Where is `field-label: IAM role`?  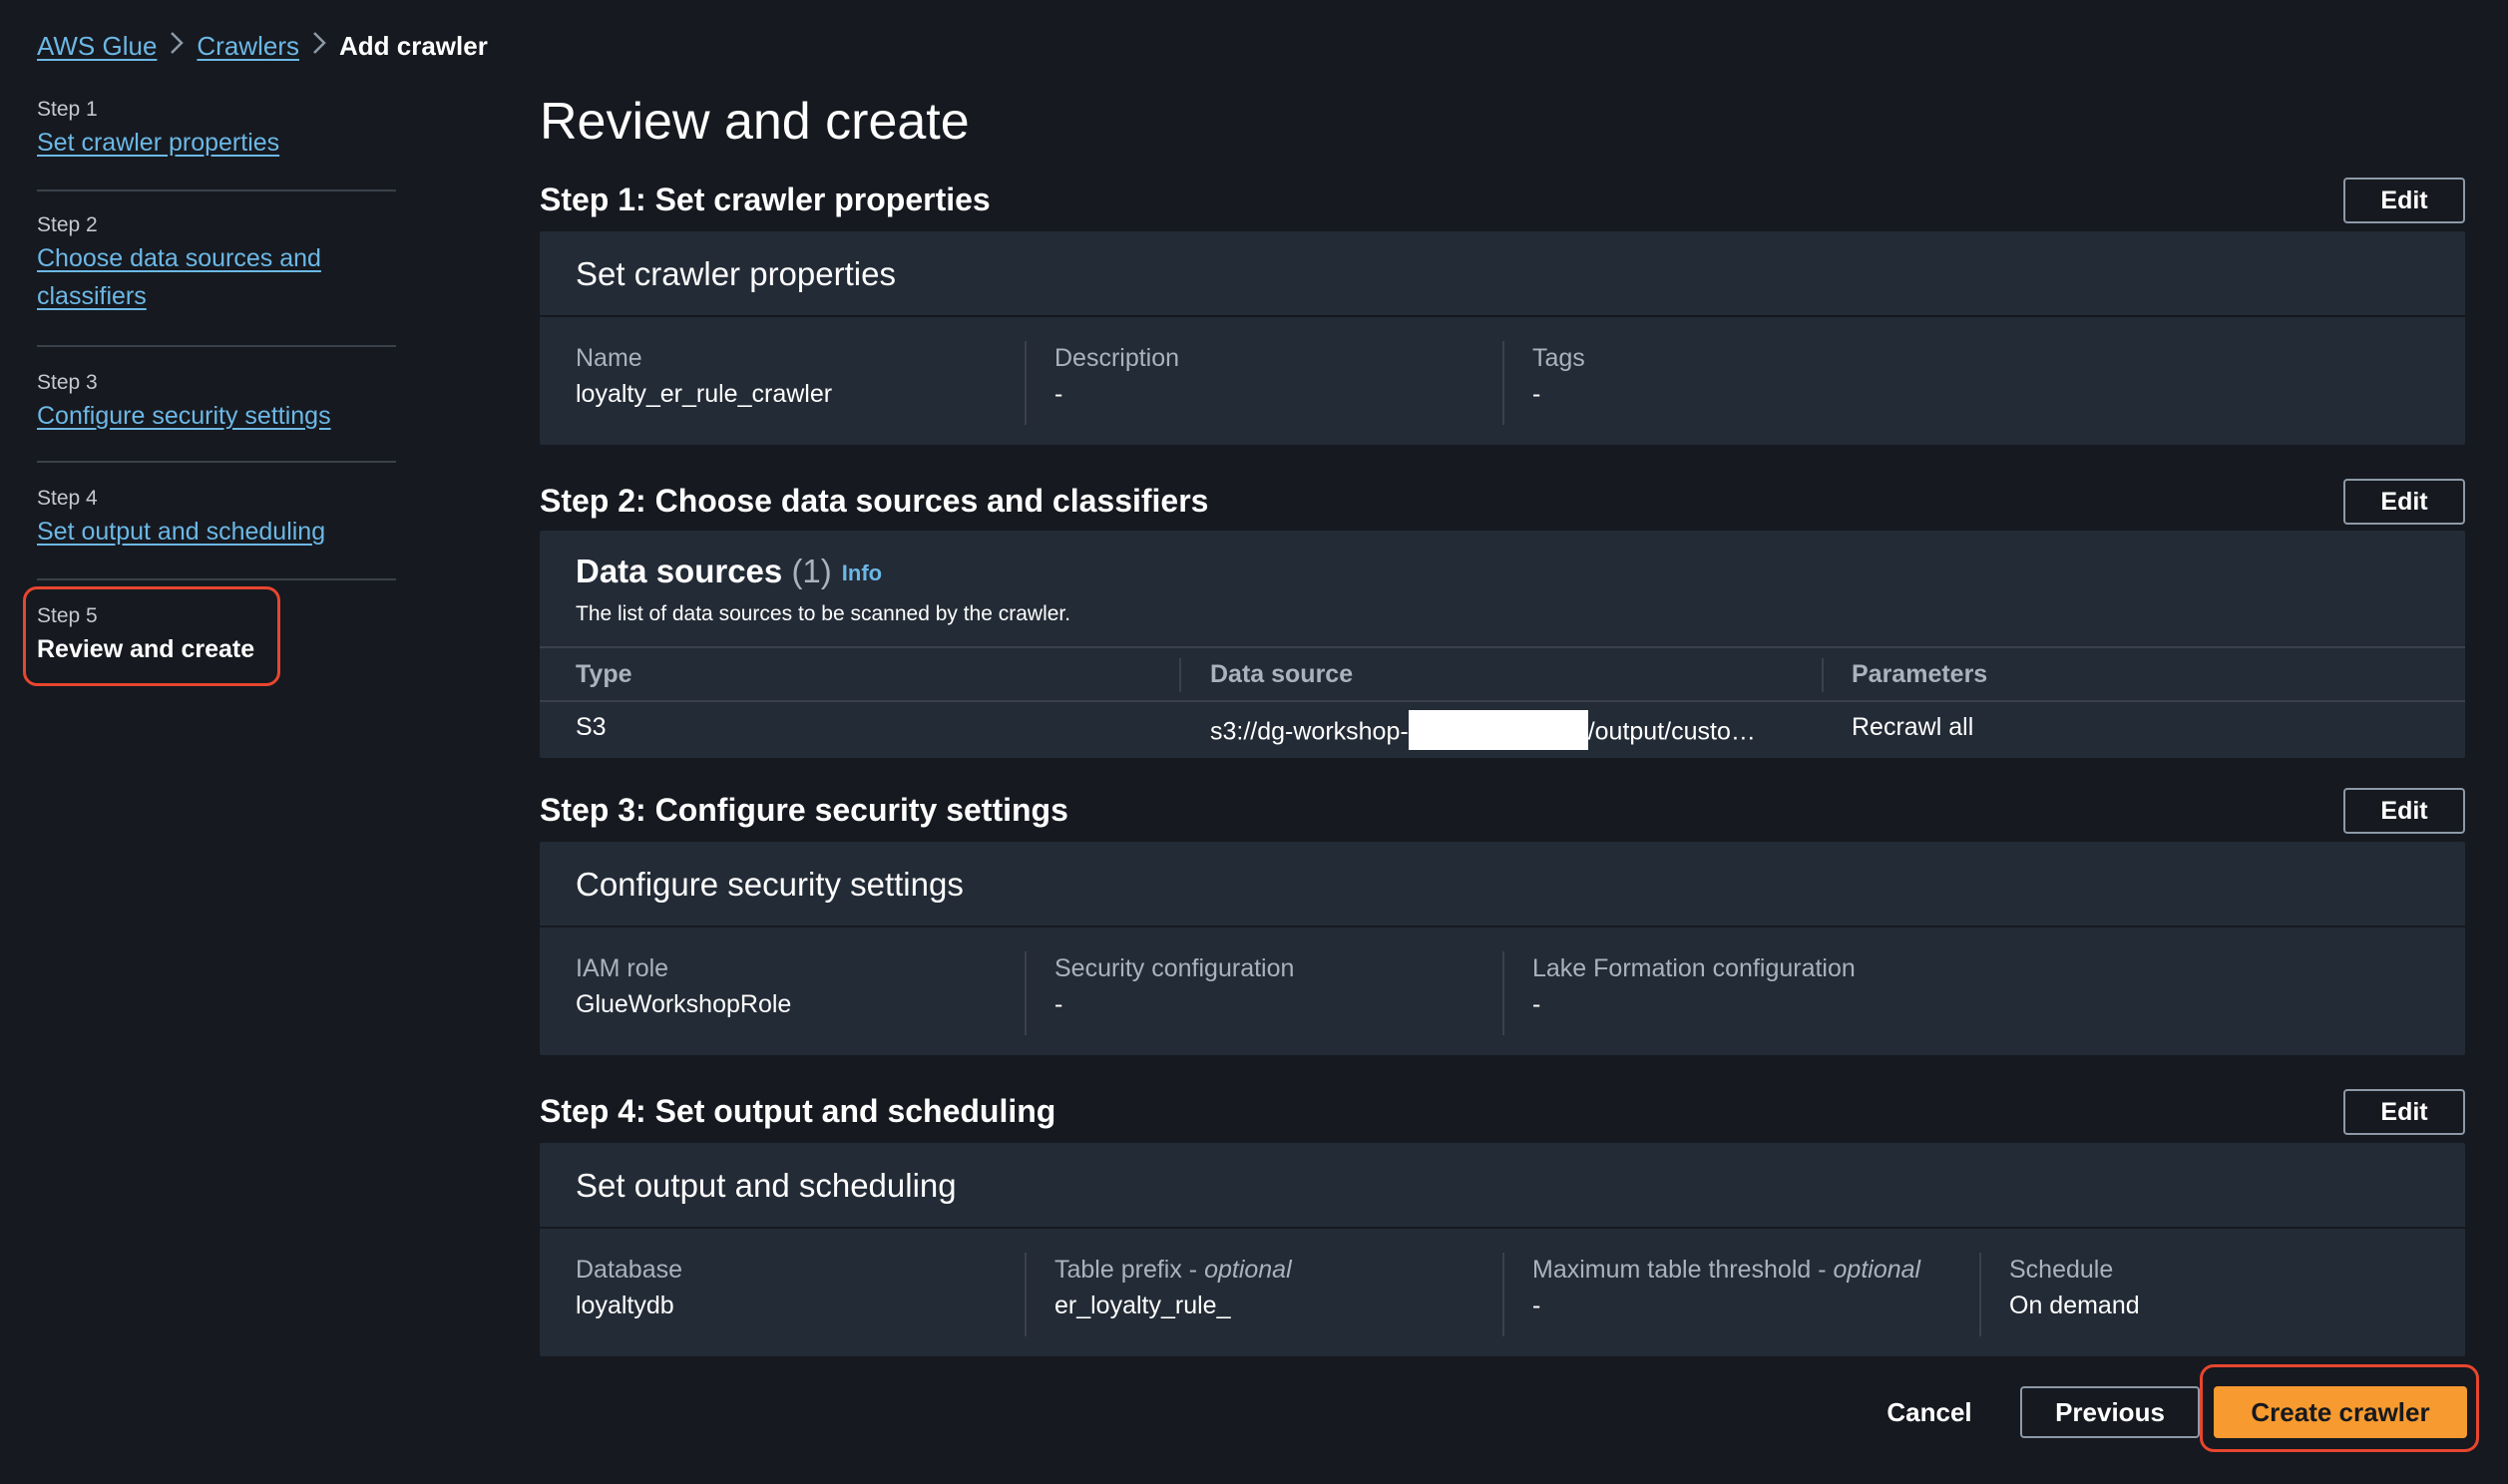 field-label: IAM role is located at coordinates (622, 968).